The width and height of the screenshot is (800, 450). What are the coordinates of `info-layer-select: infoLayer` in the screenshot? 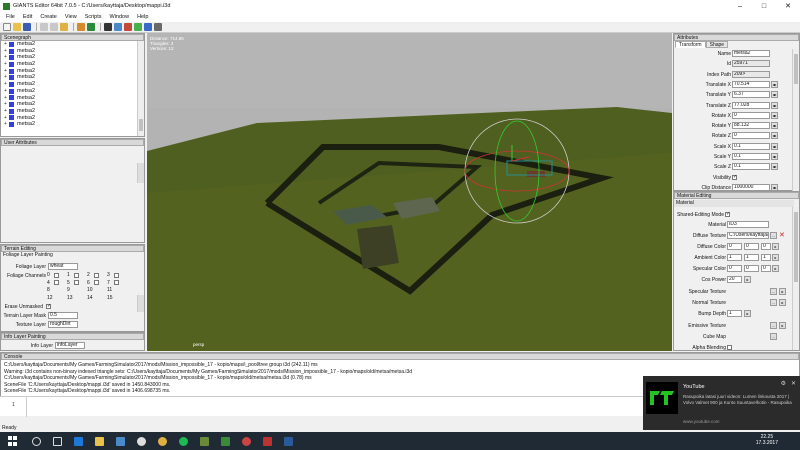 It's located at (70, 345).